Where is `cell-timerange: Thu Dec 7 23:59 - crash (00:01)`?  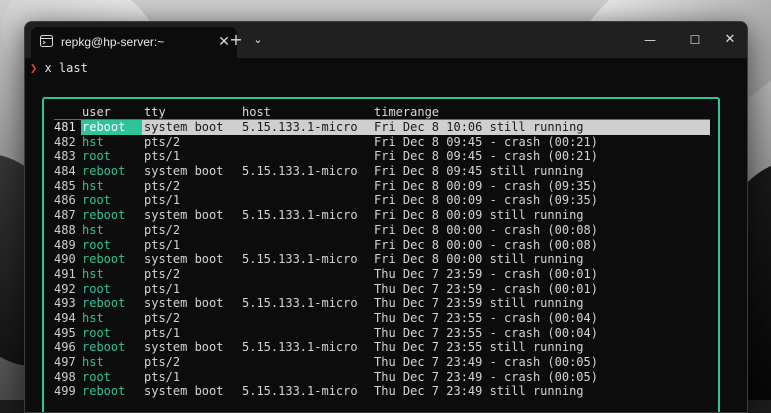 cell-timerange: Thu Dec 7 23:59 - crash (00:01) is located at coordinates (486, 288).